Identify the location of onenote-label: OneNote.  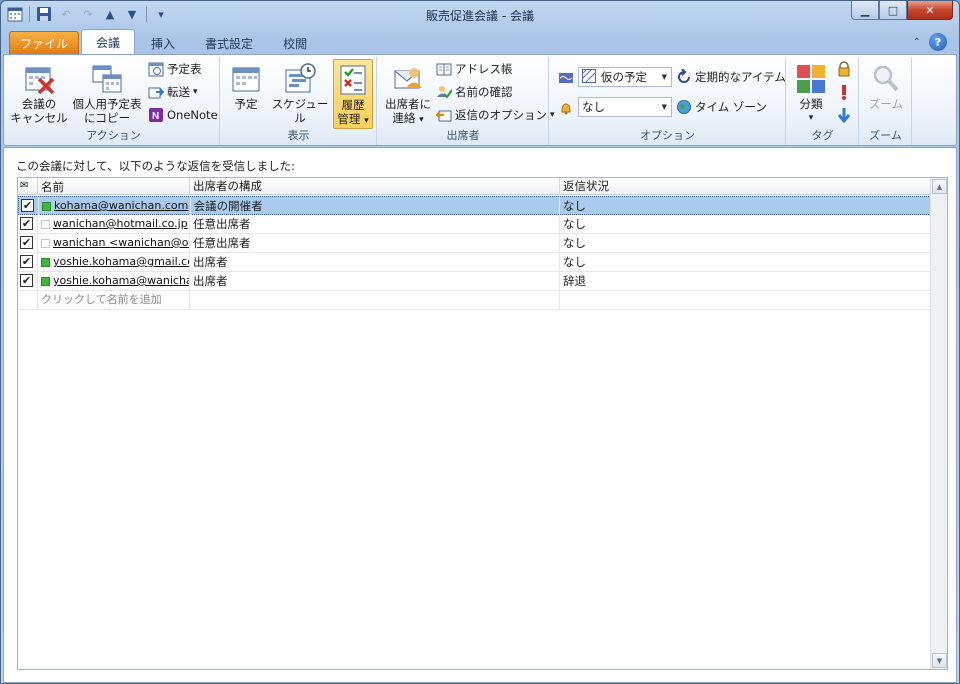
(192, 115).